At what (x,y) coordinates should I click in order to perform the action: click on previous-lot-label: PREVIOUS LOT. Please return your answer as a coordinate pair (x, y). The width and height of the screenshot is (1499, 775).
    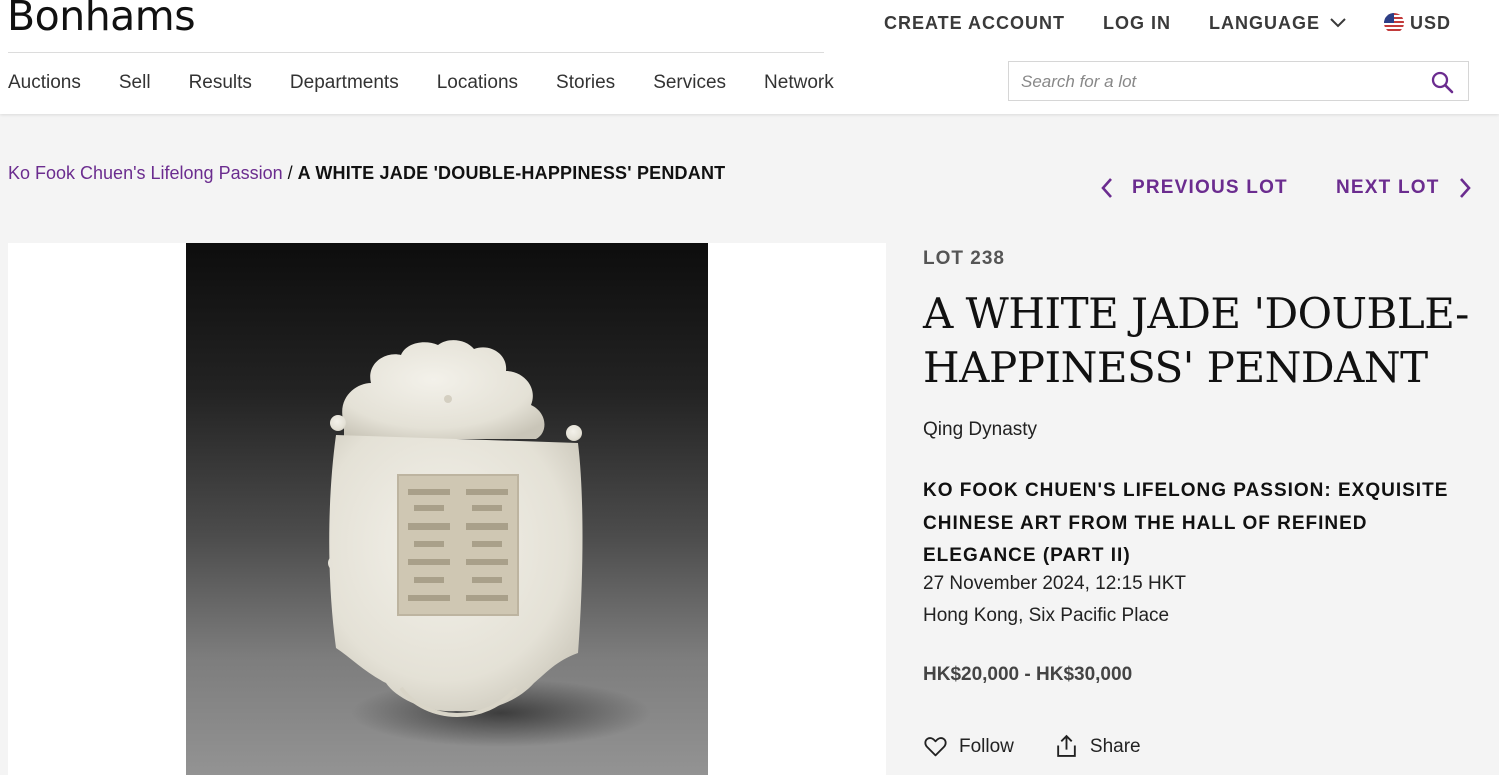
    Looking at the image, I should click on (1210, 187).